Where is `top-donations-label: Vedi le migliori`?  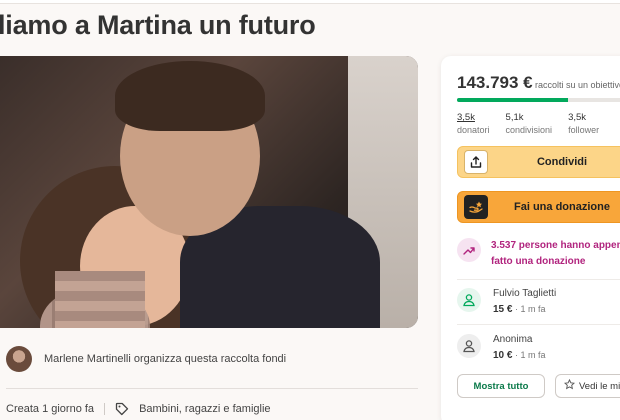
top-donations-label: Vedi le migliori is located at coordinates (599, 386).